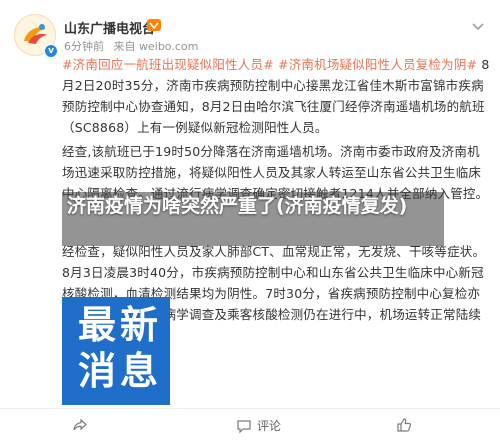 The width and height of the screenshot is (500, 442). What do you see at coordinates (139, 325) in the screenshot?
I see `thumbnail-glyph: 新` at bounding box center [139, 325].